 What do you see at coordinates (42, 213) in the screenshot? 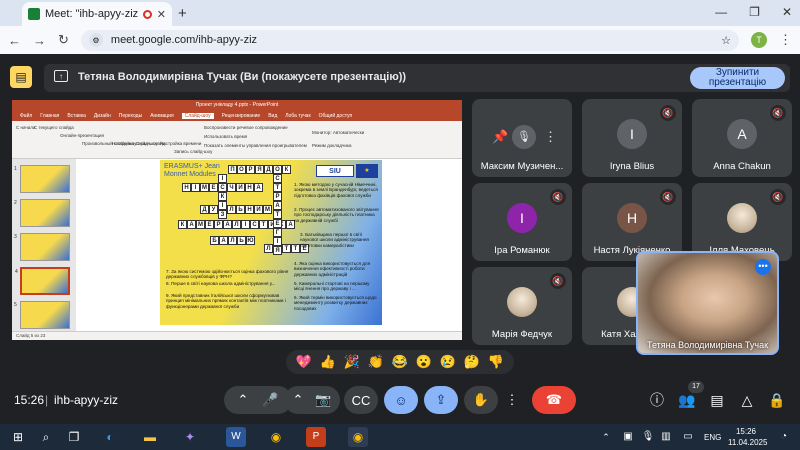
I see `slide-thumbnail: 2` at bounding box center [42, 213].